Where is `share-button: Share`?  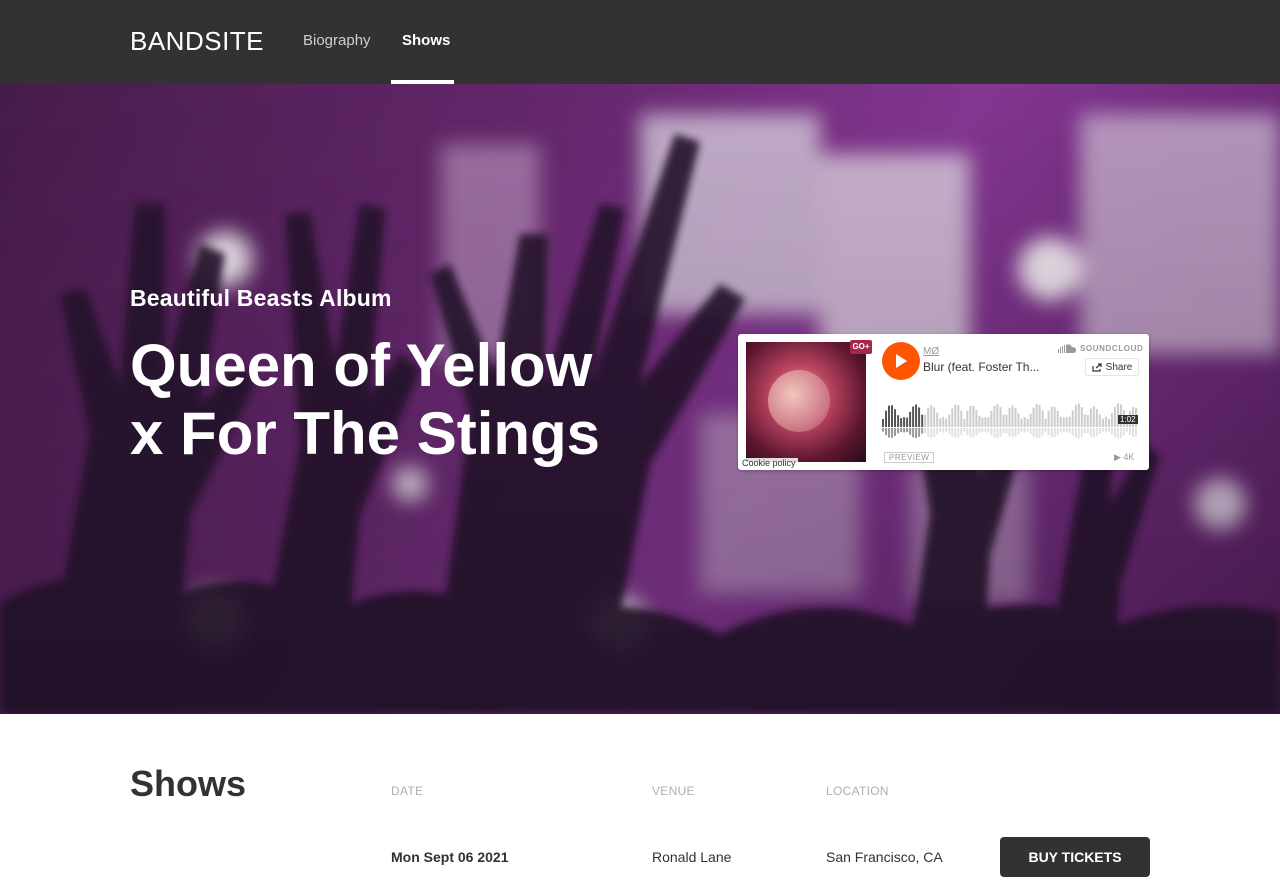 share-button: Share is located at coordinates (1112, 367).